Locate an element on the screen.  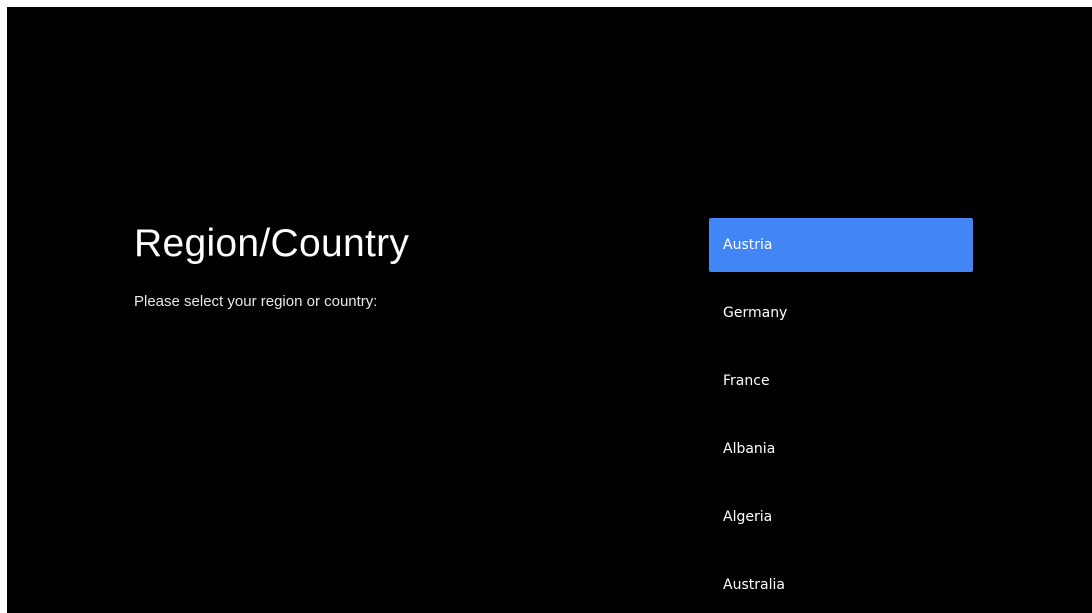
page-subtitle: Please select your region or country: is located at coordinates (256, 301).